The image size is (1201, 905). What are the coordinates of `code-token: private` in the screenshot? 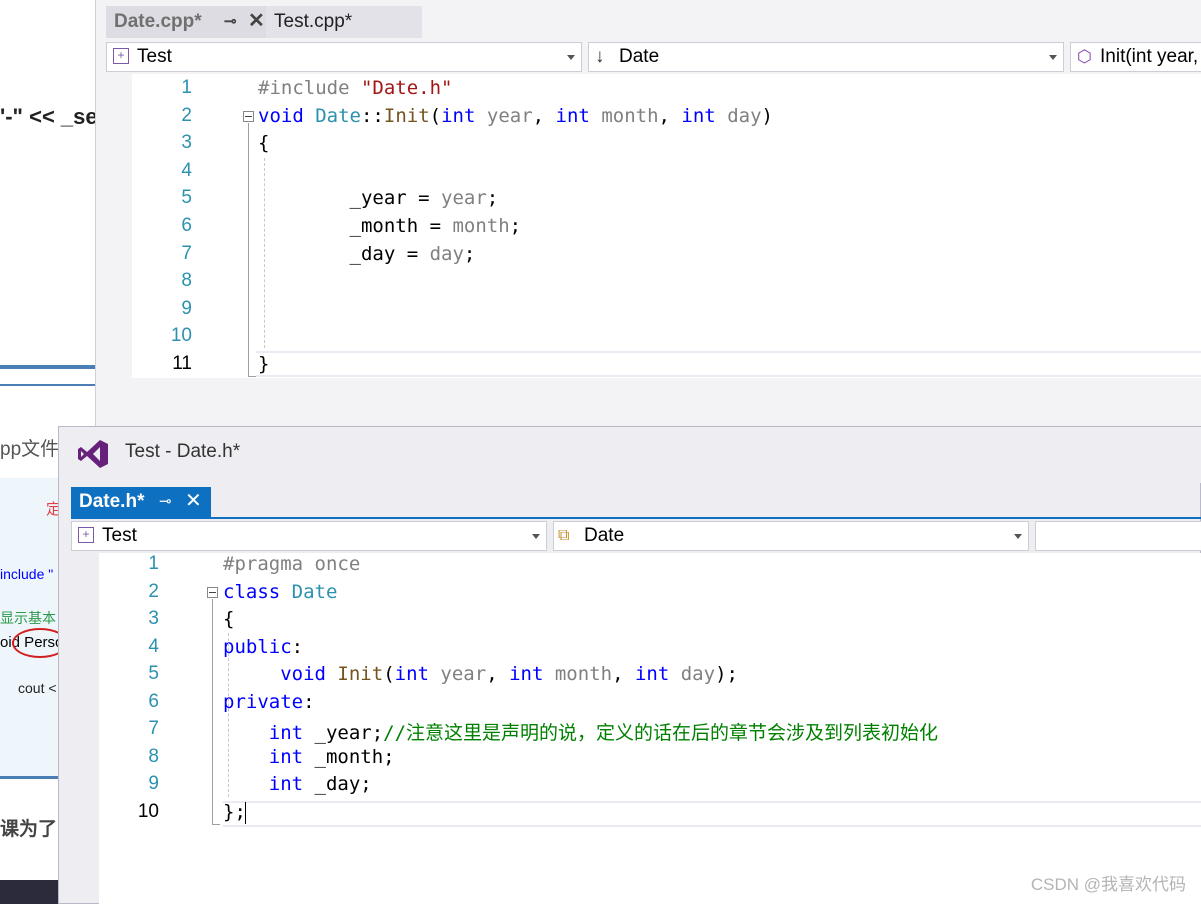 It's located at (263, 701).